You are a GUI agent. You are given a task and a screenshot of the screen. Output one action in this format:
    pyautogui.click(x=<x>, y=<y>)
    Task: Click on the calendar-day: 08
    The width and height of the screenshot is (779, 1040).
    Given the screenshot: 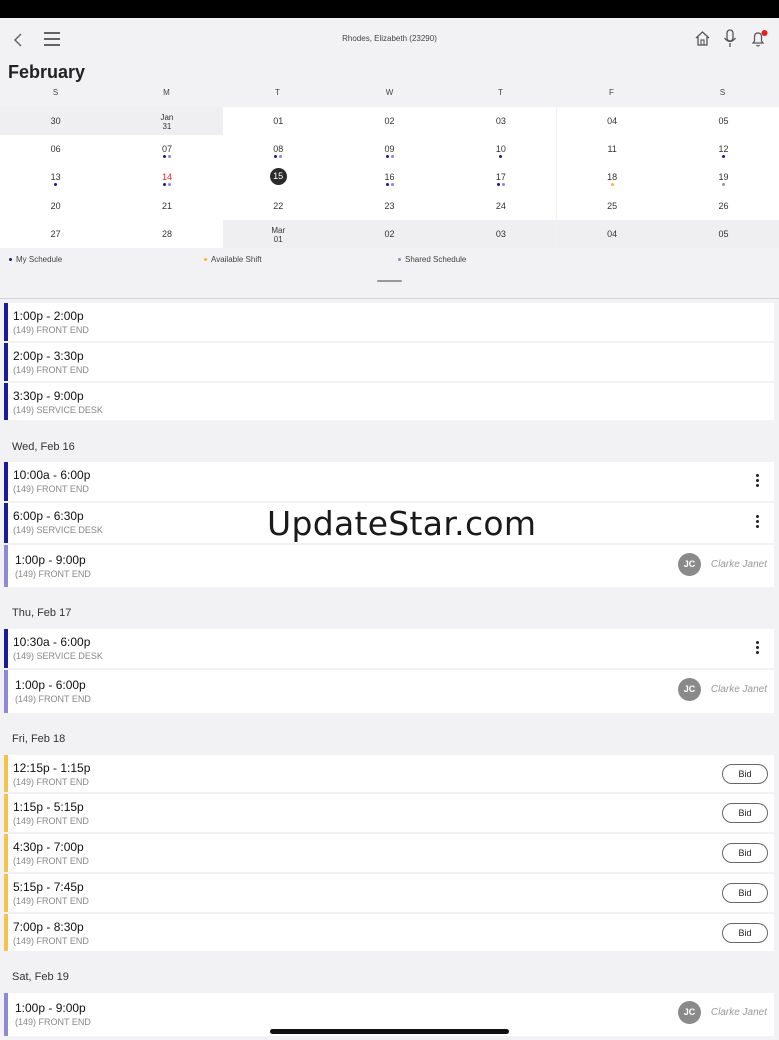 What is the action you would take?
    pyautogui.click(x=278, y=149)
    